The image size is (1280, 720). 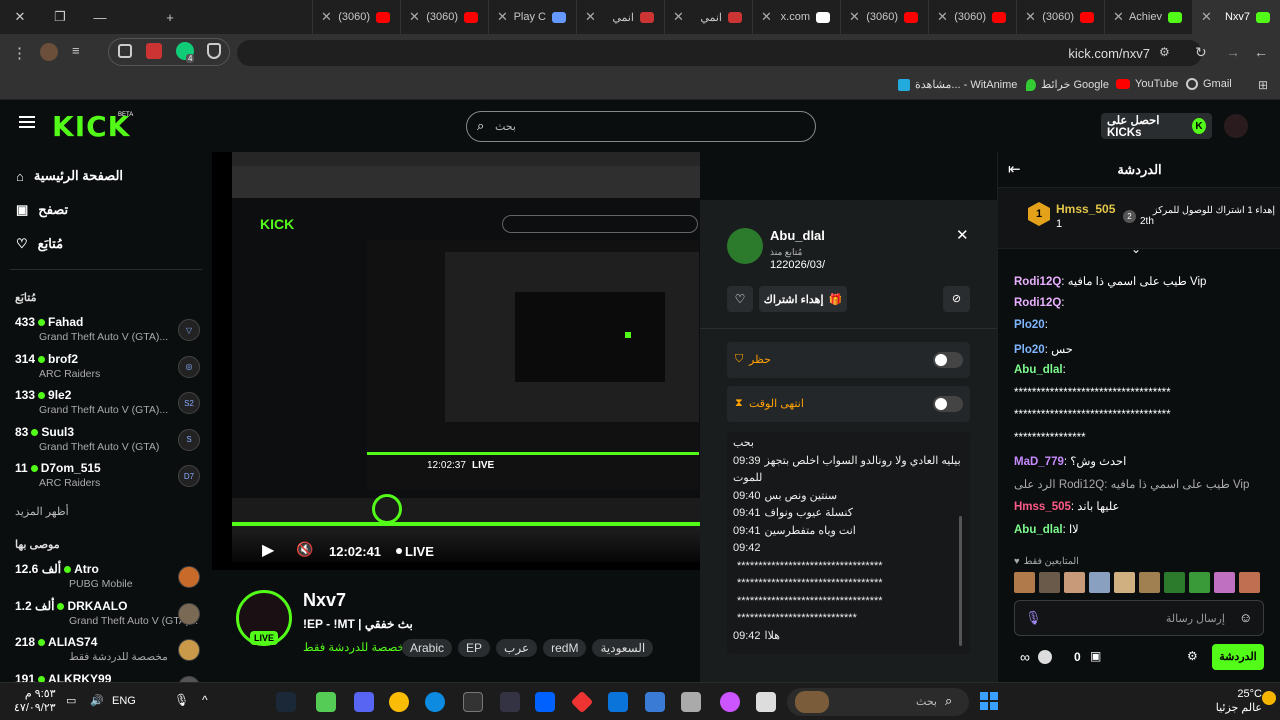 What do you see at coordinates (435, 702) in the screenshot?
I see `edge-icon` at bounding box center [435, 702].